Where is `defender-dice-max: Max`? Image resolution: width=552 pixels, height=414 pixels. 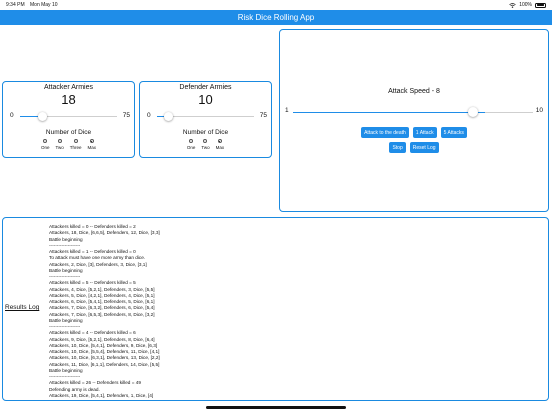
defender-dice-max: Max is located at coordinates (220, 144).